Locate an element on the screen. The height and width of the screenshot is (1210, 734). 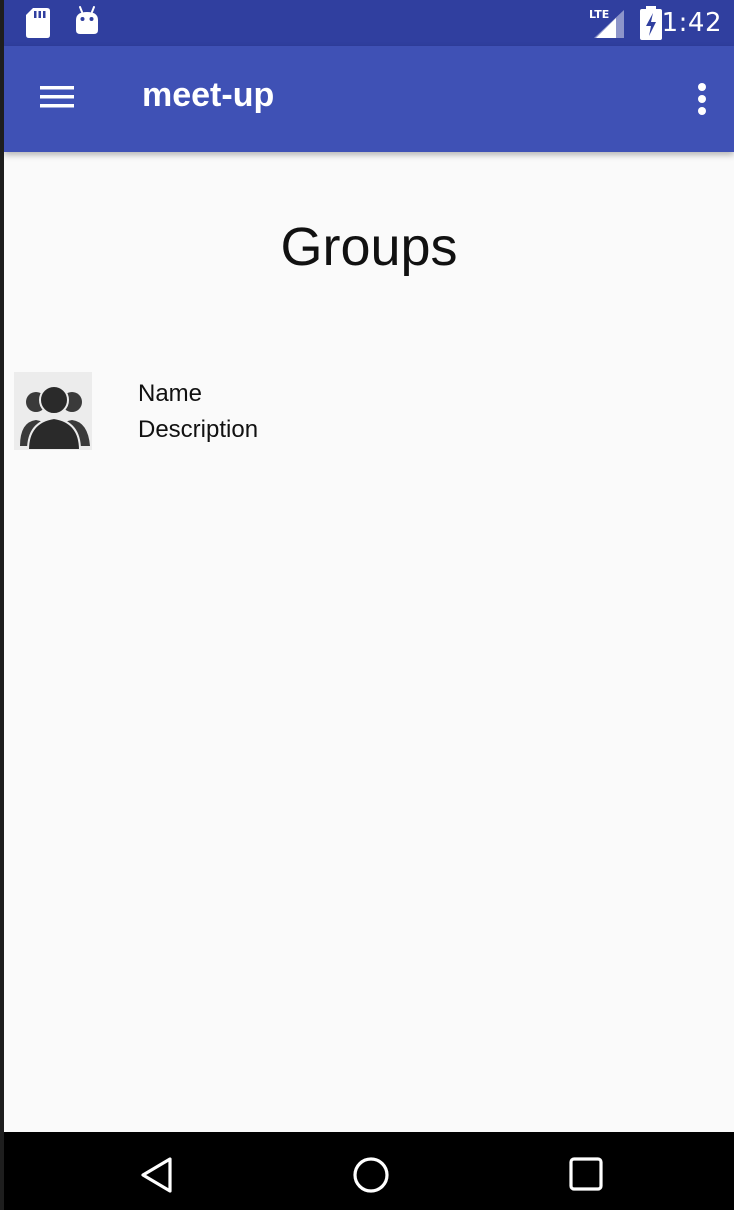
more-vert-icon is located at coordinates (702, 99).